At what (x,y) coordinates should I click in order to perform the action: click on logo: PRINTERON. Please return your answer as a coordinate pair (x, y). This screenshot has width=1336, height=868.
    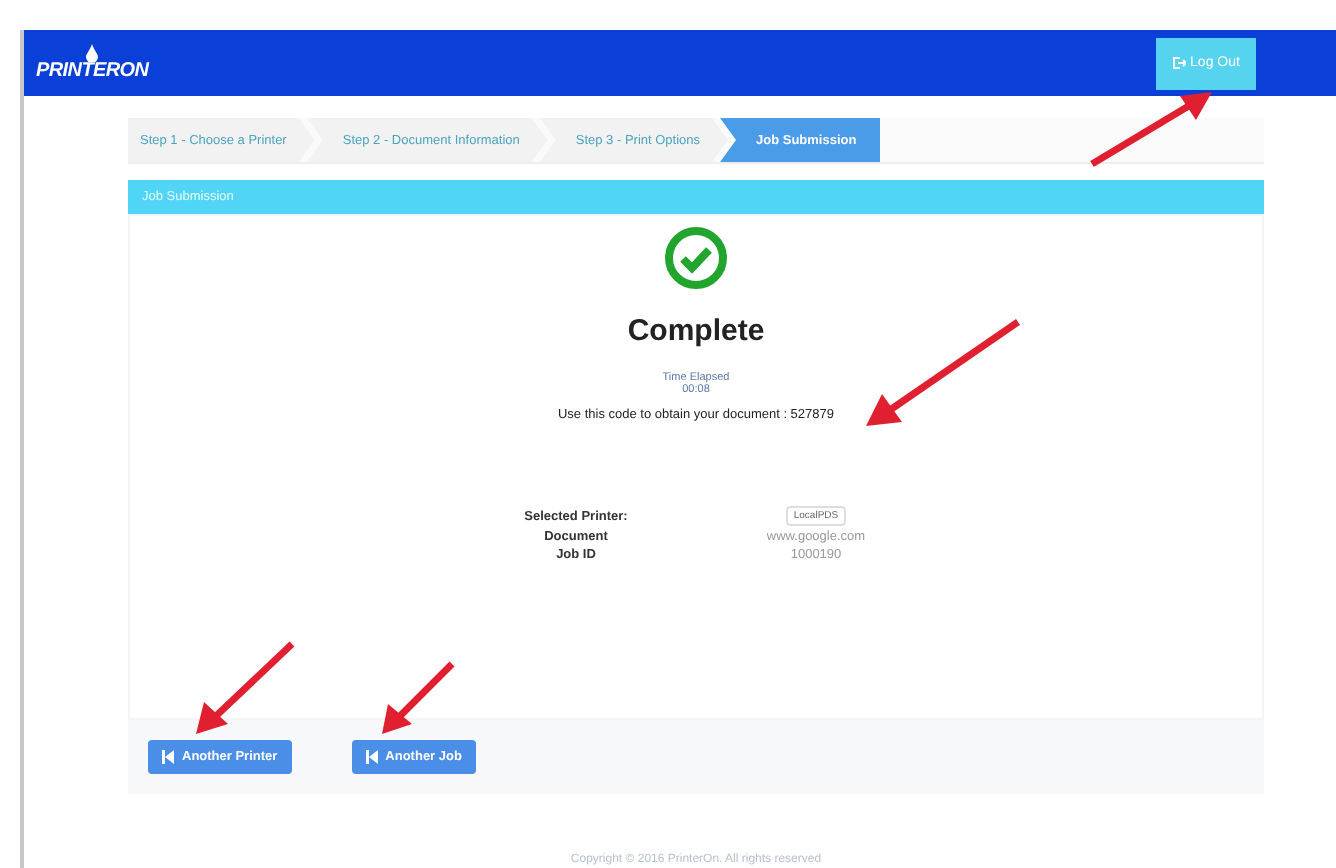
    Looking at the image, I should click on (92, 71).